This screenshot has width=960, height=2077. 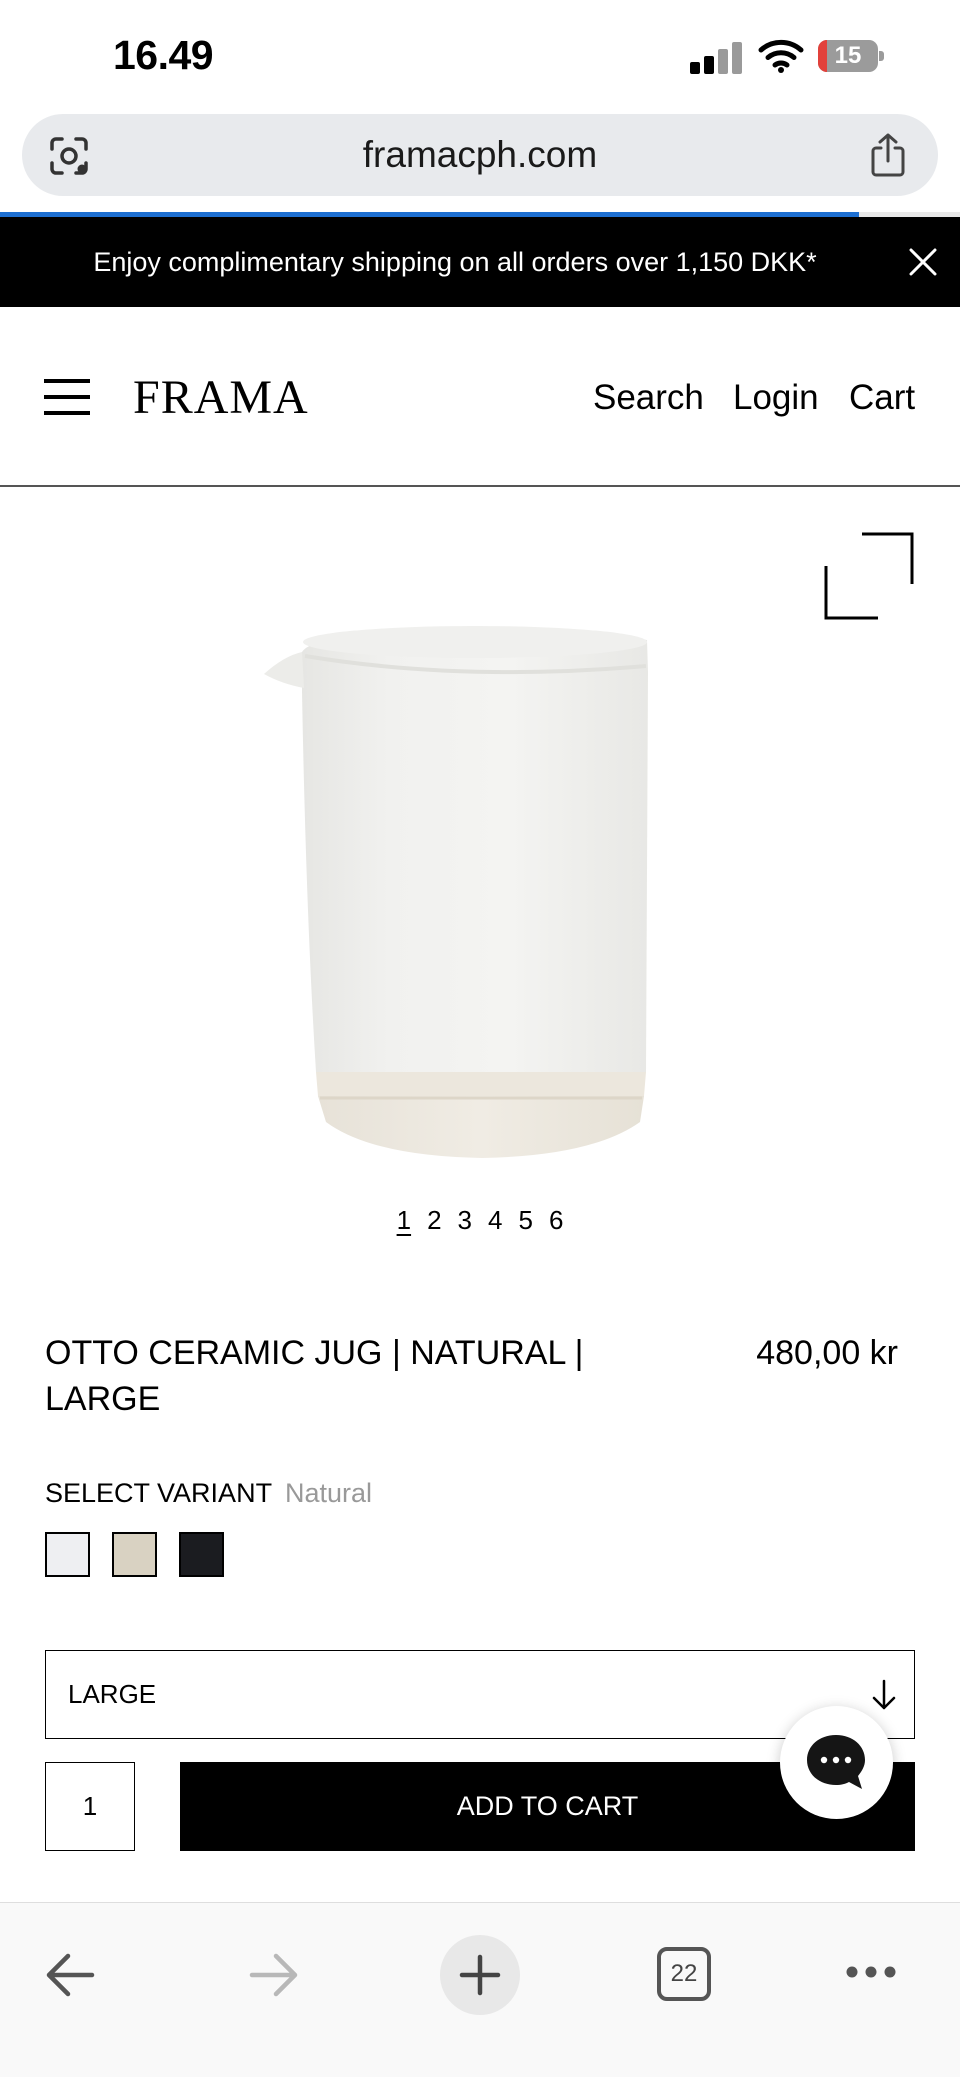 What do you see at coordinates (404, 1220) in the screenshot?
I see `gallery-page-link: 1` at bounding box center [404, 1220].